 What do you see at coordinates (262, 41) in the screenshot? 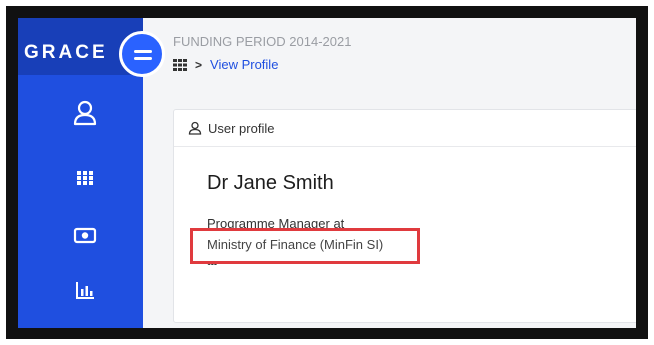
I see `funding-period: FUNDING PERIOD 2014-2021` at bounding box center [262, 41].